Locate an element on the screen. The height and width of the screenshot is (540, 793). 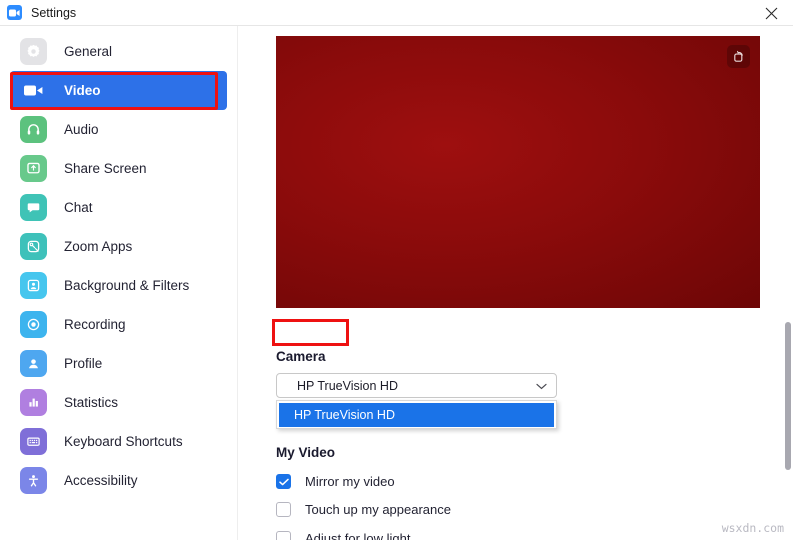
person-icon is located at coordinates (33, 363).